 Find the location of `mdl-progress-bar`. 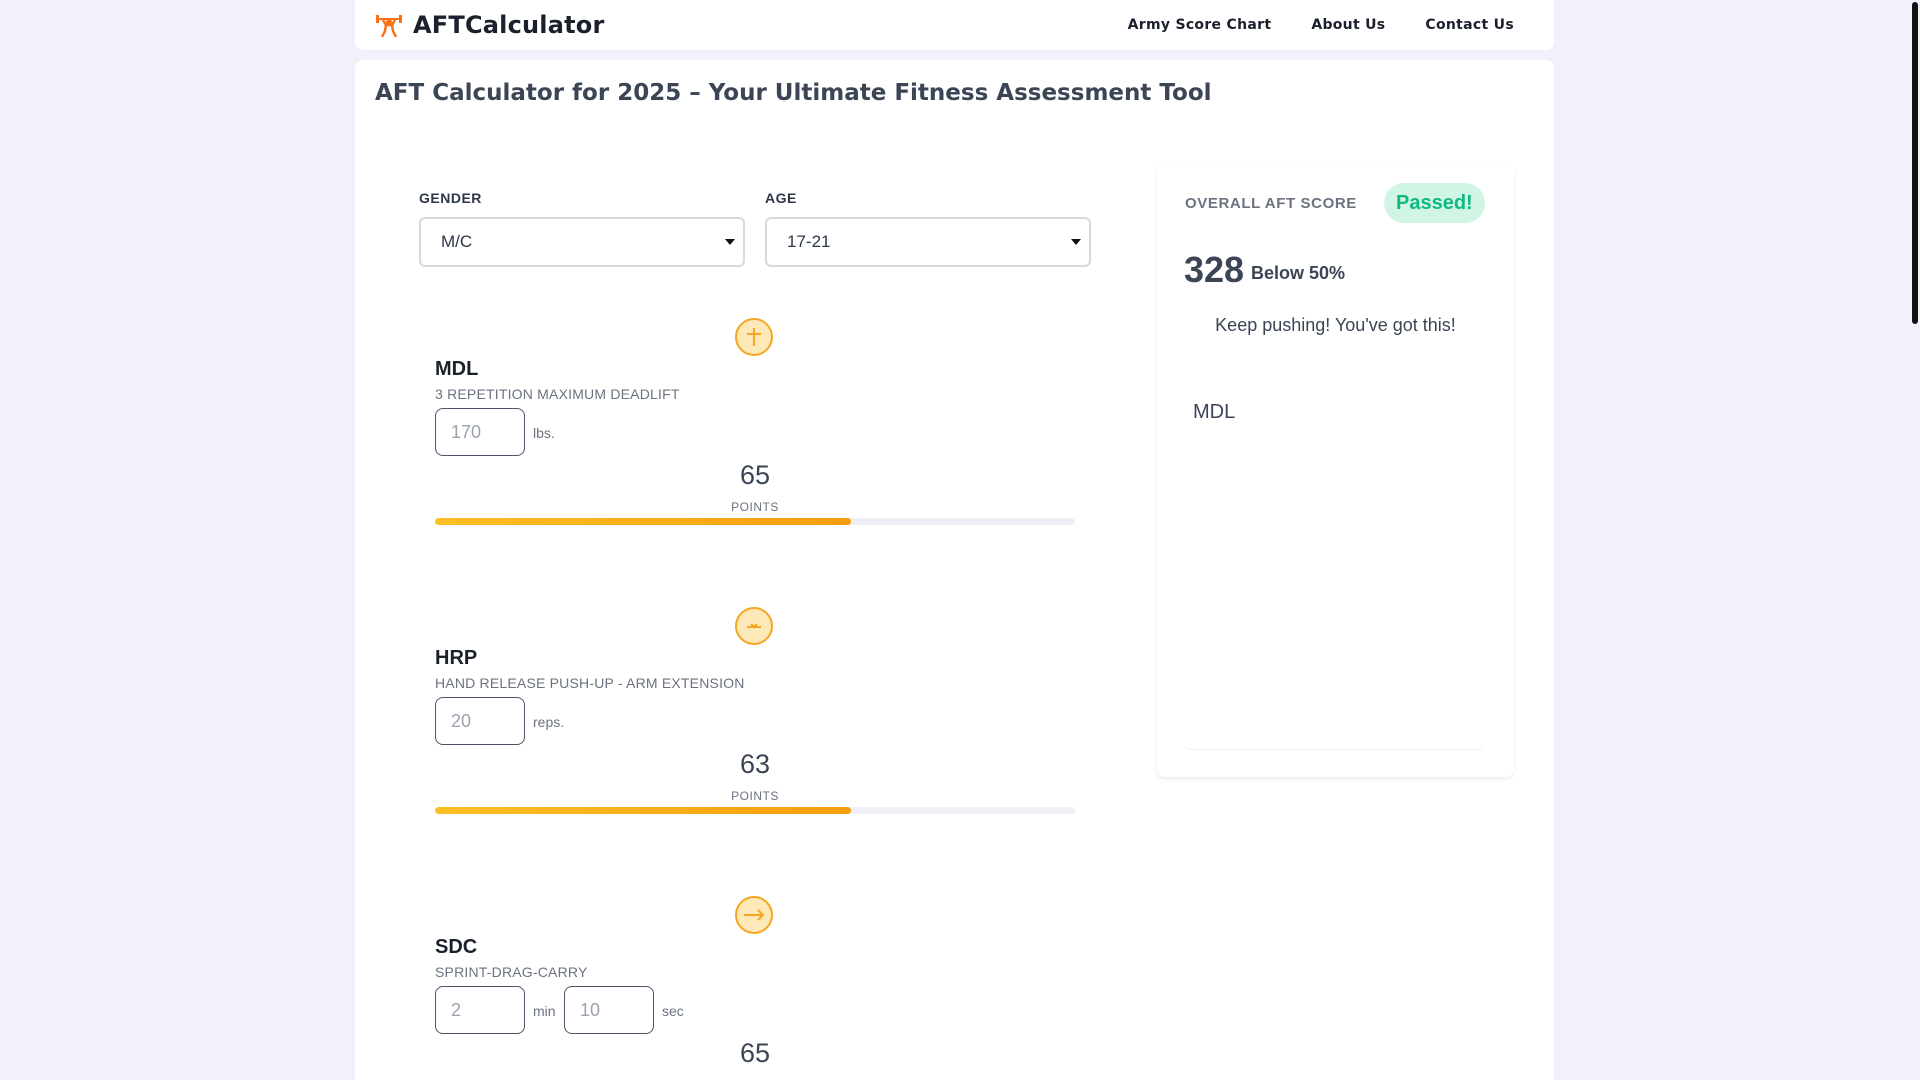

mdl-progress-bar is located at coordinates (755, 521).